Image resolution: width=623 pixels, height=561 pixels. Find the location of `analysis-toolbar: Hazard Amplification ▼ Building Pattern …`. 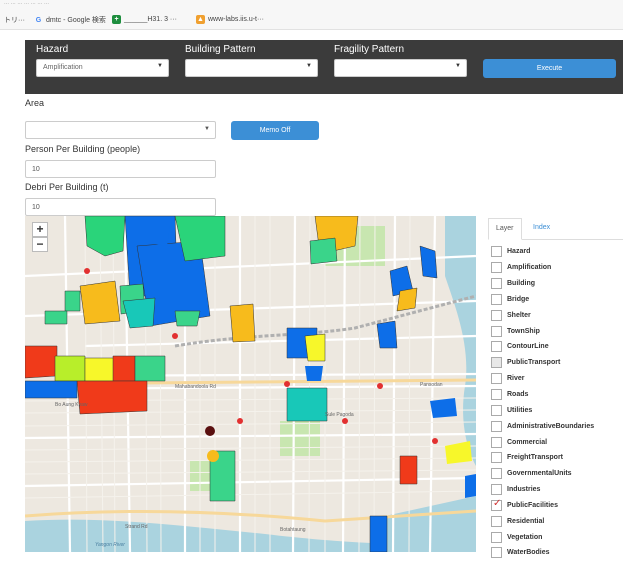

analysis-toolbar: Hazard Amplification ▼ Building Pattern … is located at coordinates (324, 67).